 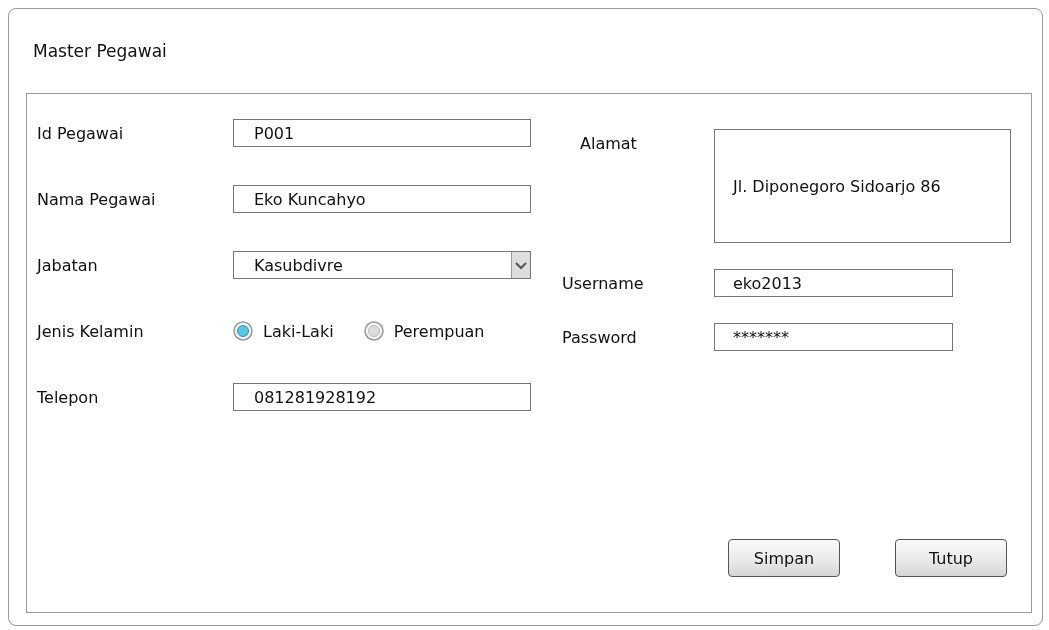 What do you see at coordinates (784, 558) in the screenshot?
I see `action-button: Simpan` at bounding box center [784, 558].